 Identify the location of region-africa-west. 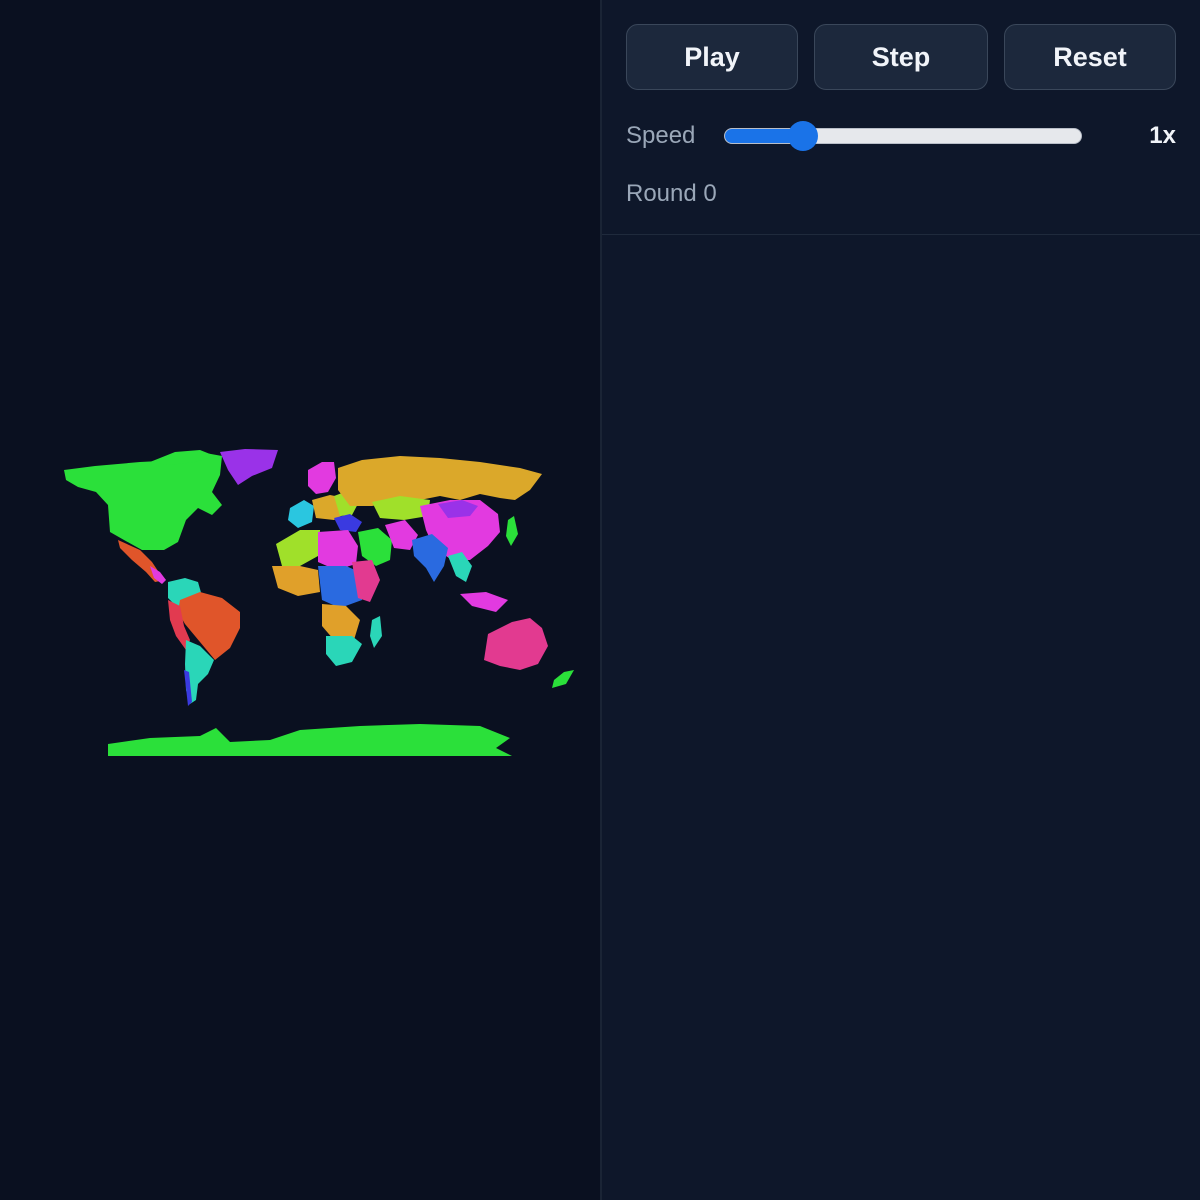
(296, 581).